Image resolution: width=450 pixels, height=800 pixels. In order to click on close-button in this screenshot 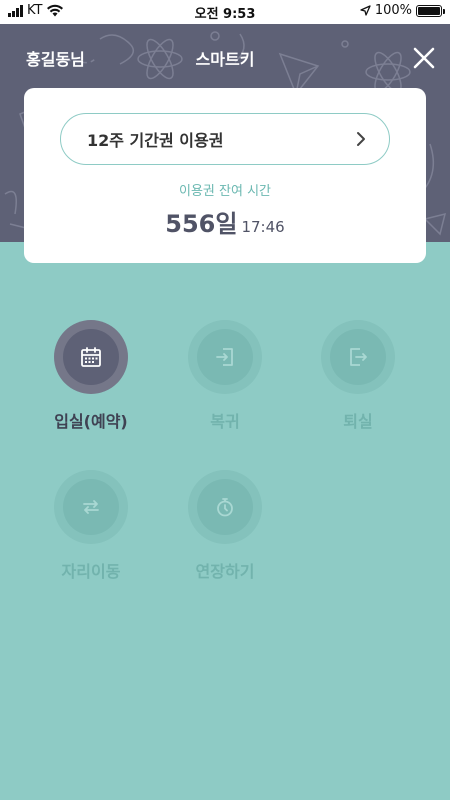, I will do `click(424, 58)`.